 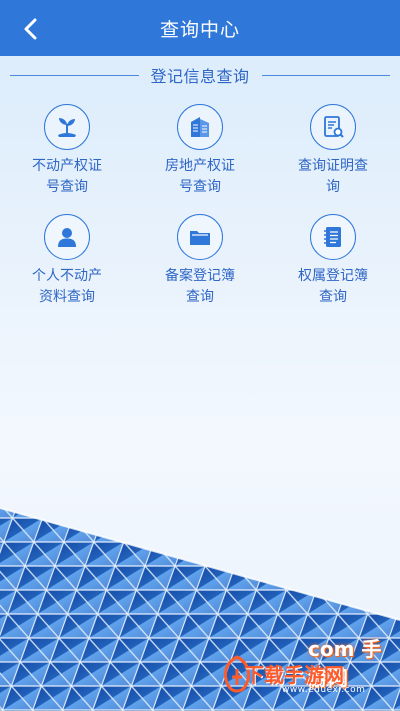 I want to click on person-icon, so click(x=67, y=237).